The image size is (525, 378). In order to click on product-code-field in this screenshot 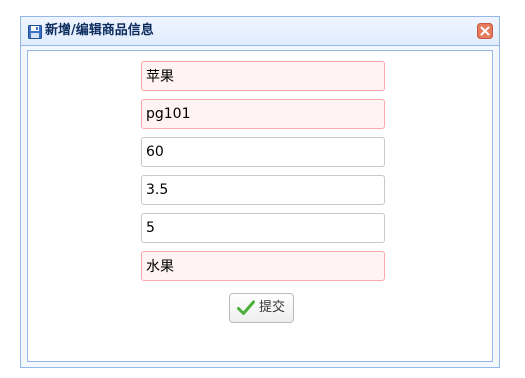, I will do `click(263, 114)`.